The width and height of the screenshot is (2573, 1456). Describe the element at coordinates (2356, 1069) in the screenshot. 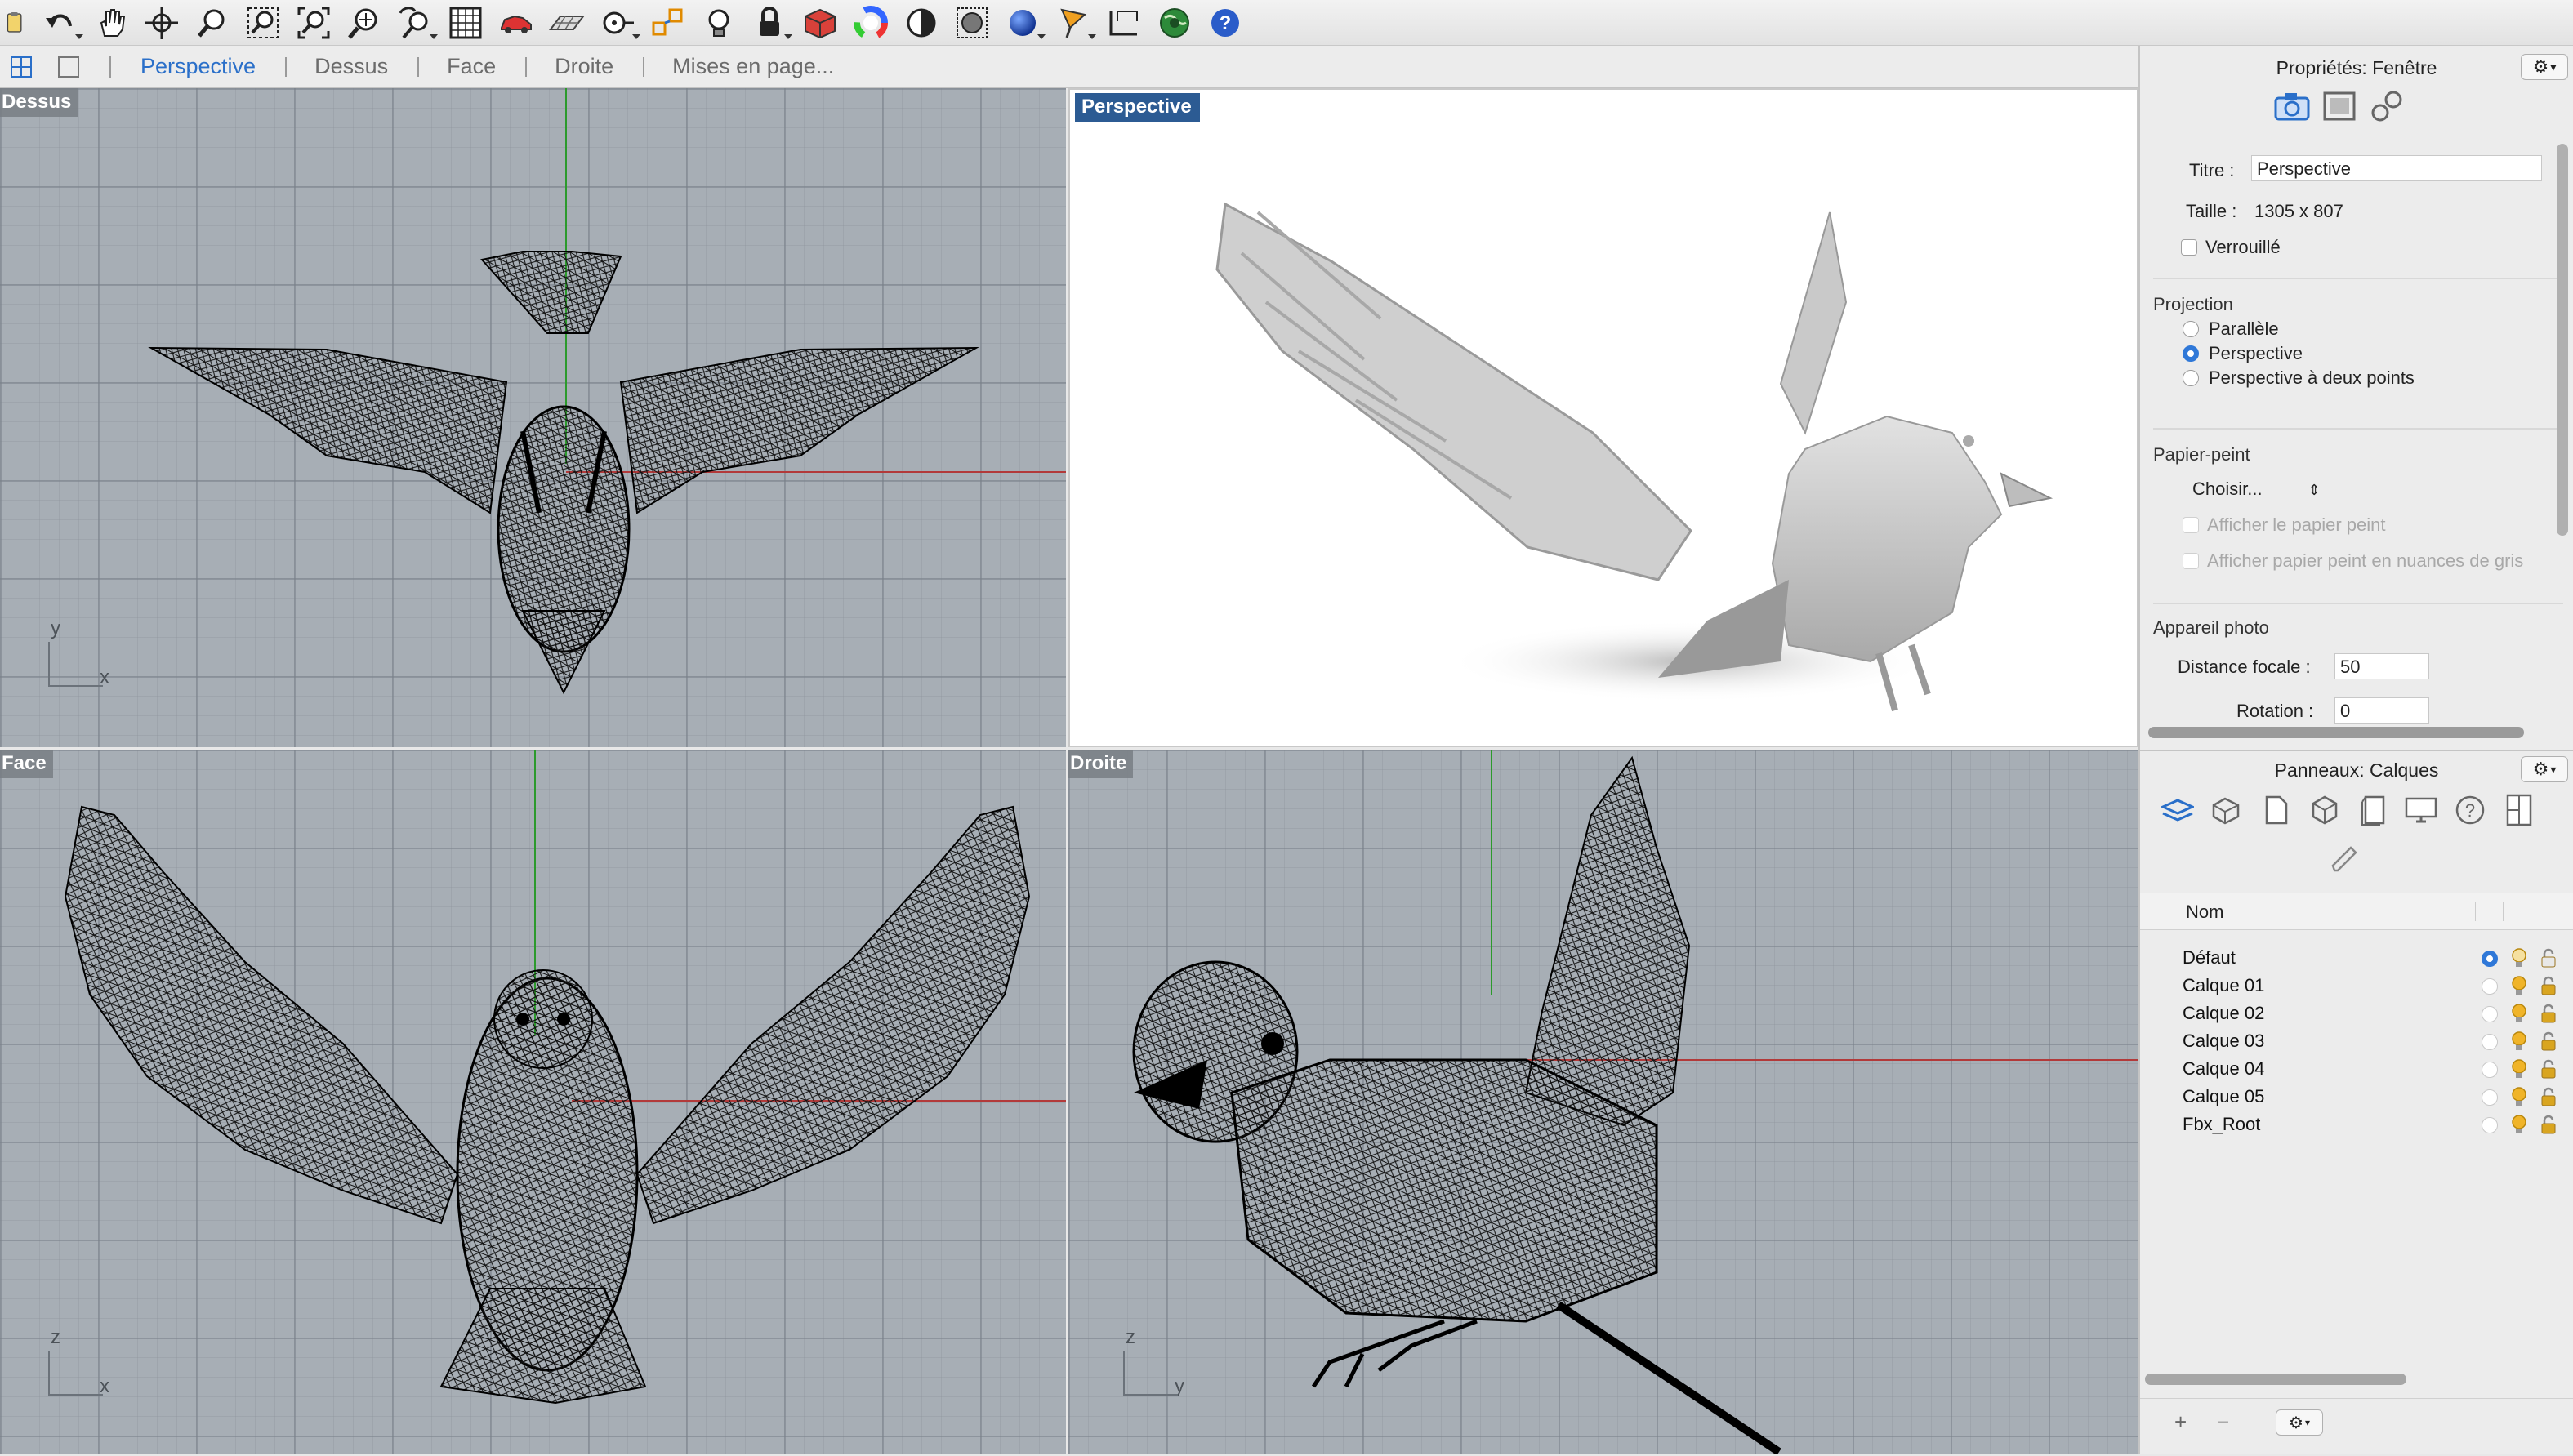

I see `layer-row: Calque 04` at that location.